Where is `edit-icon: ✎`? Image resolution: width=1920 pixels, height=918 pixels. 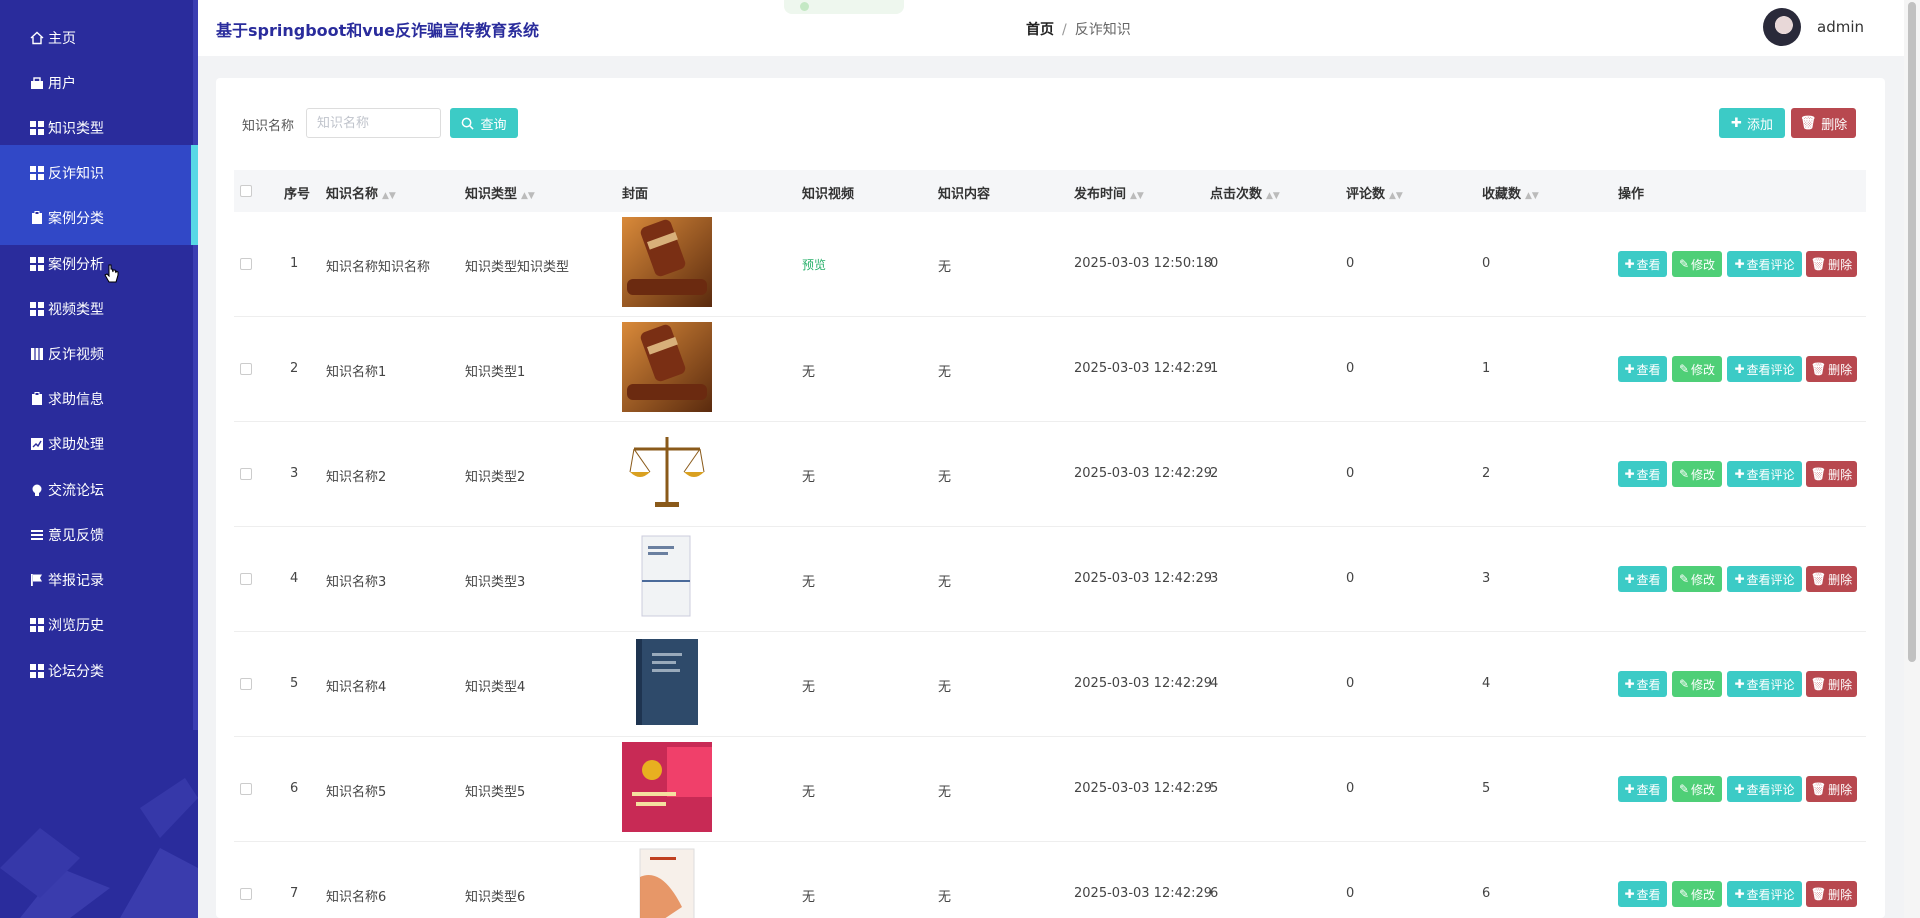 edit-icon: ✎ is located at coordinates (1684, 579).